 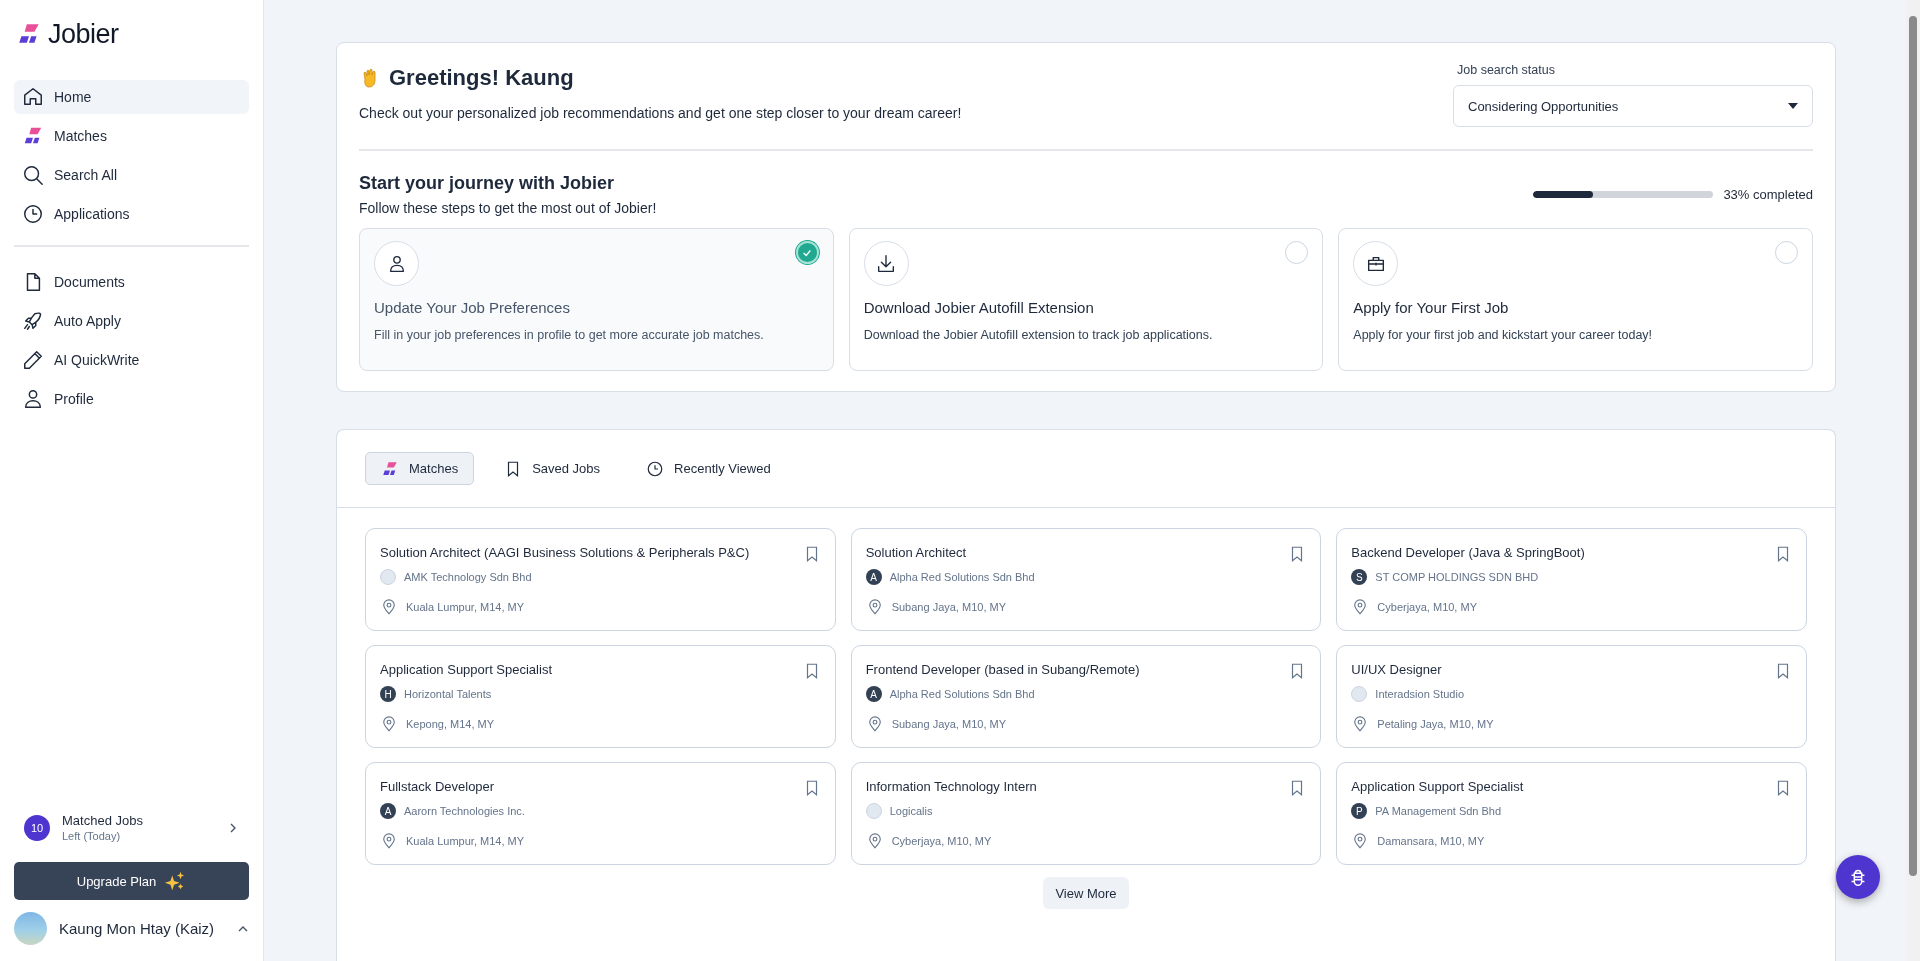 I want to click on upgrade-plan-button: Upgrade Plan, so click(x=131, y=881).